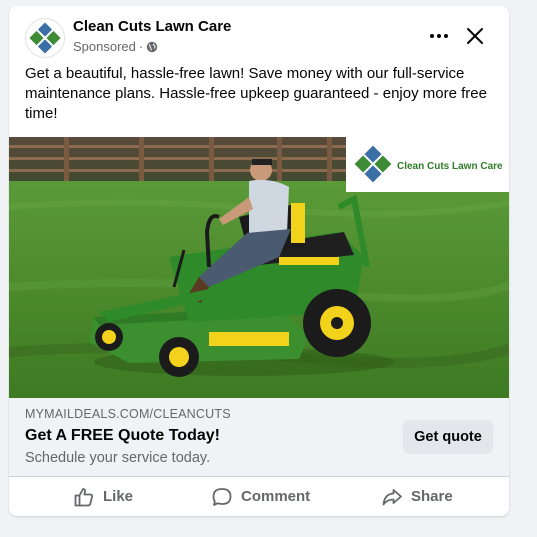  I want to click on link-description: Schedule your service today., so click(118, 458).